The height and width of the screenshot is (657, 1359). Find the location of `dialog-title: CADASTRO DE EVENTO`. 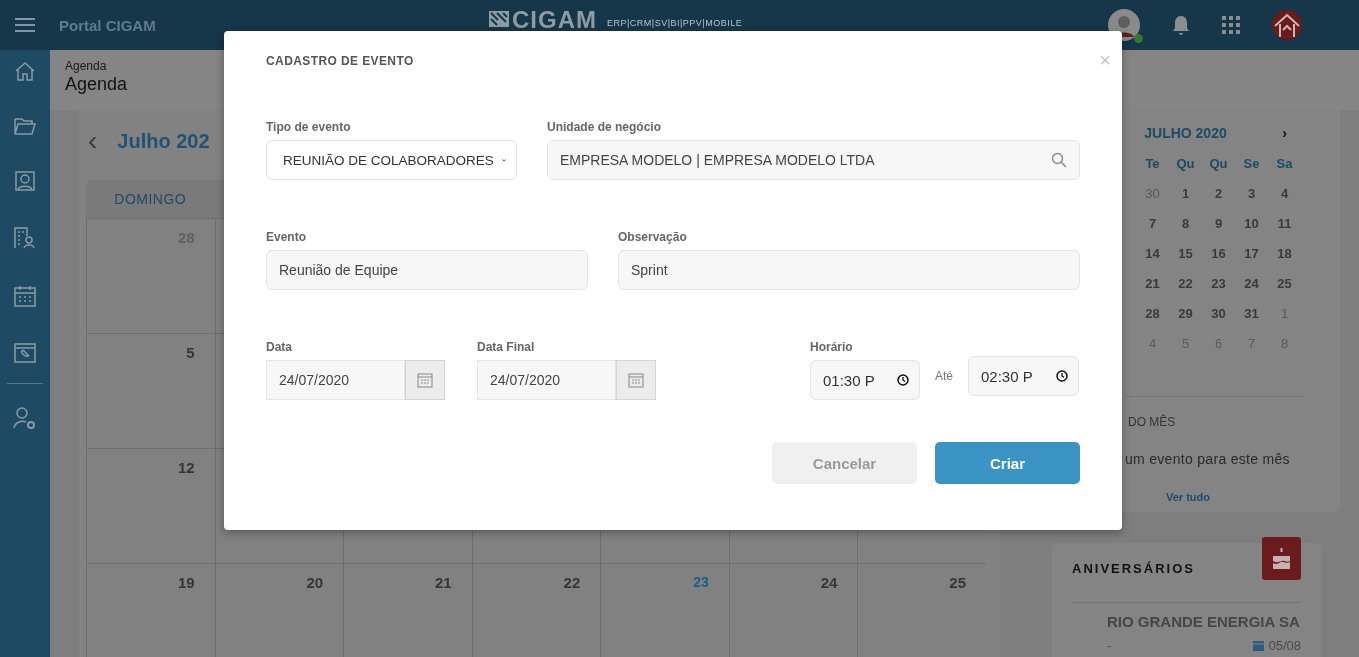

dialog-title: CADASTRO DE EVENTO is located at coordinates (340, 61).